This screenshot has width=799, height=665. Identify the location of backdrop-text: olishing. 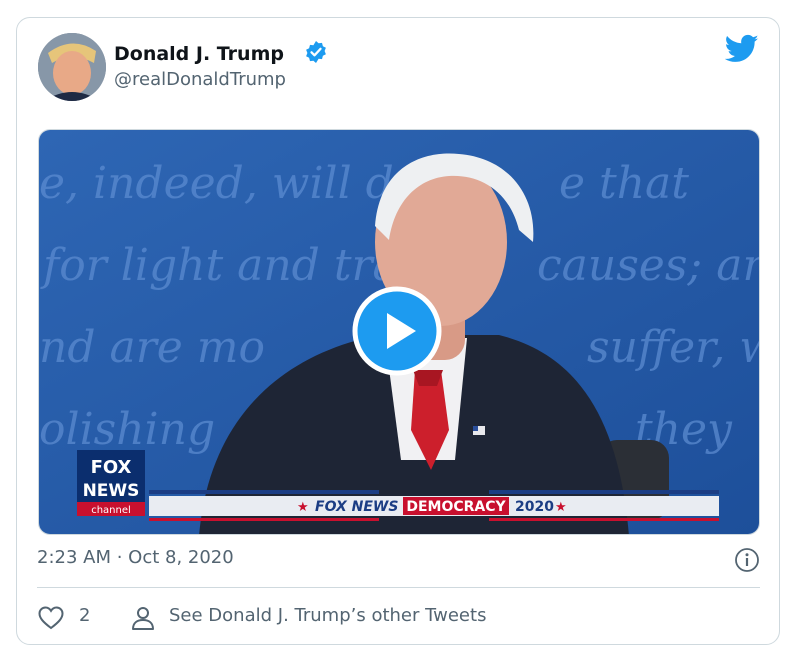
(127, 429).